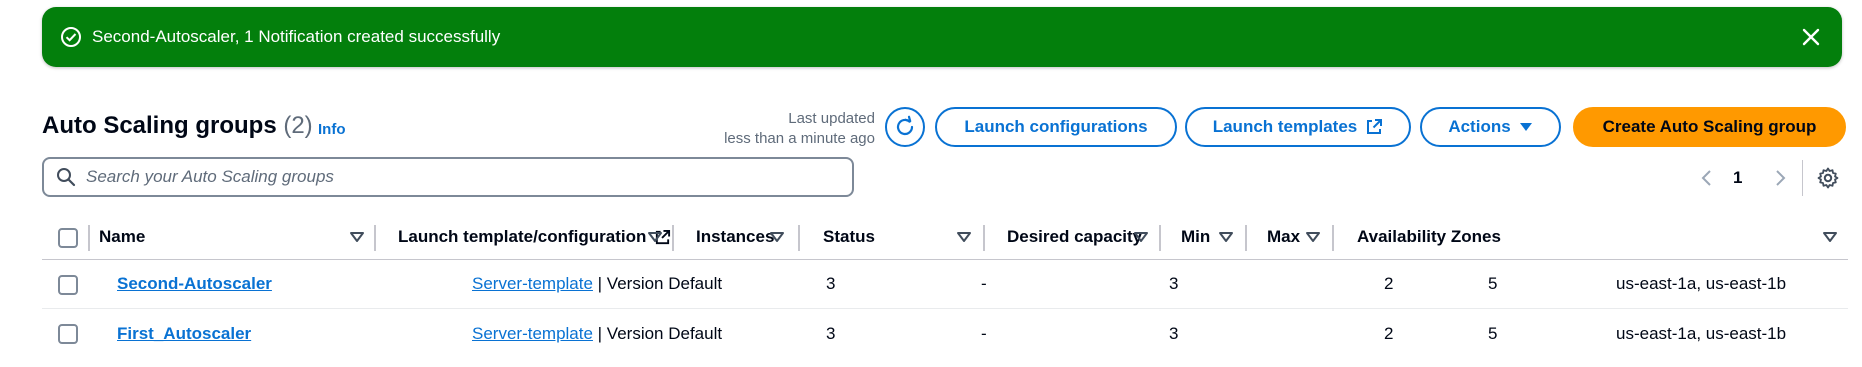  Describe the element at coordinates (71, 37) in the screenshot. I see `check-circle-icon` at that location.